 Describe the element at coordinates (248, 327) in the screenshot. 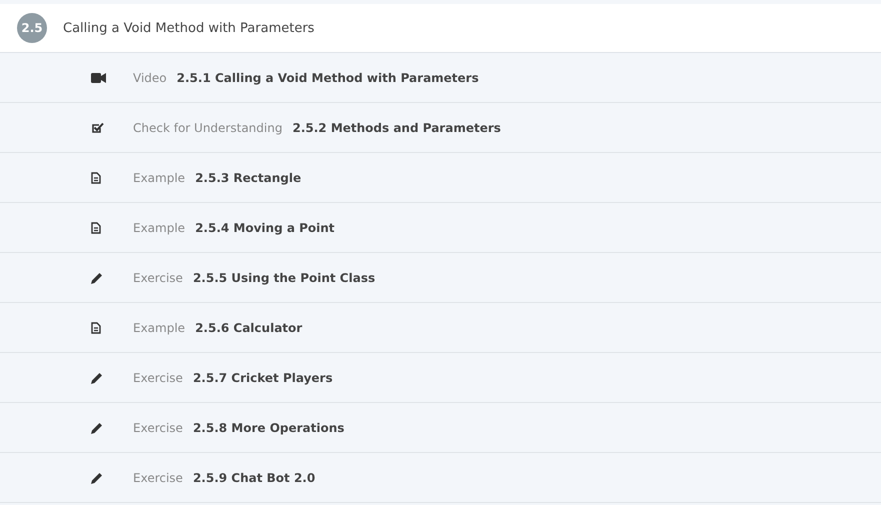

I see `lesson-title: 2.5.6 Calculator` at that location.